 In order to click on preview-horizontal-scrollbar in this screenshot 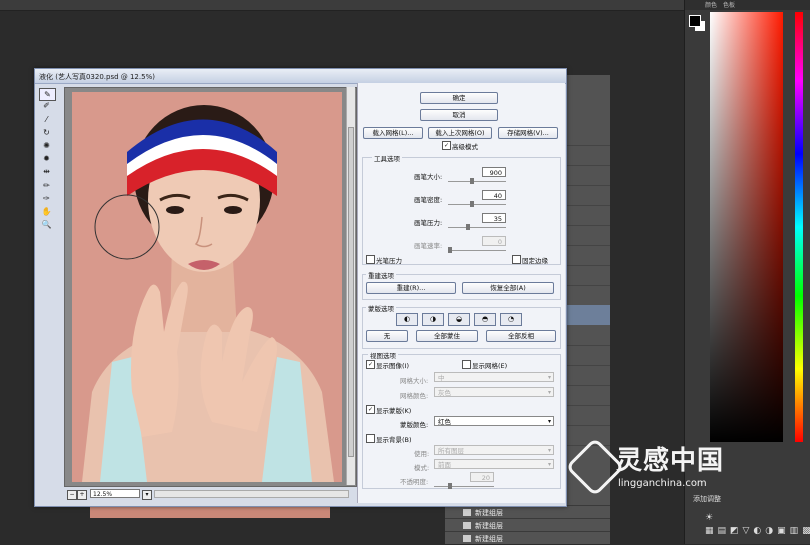, I will do `click(251, 494)`.